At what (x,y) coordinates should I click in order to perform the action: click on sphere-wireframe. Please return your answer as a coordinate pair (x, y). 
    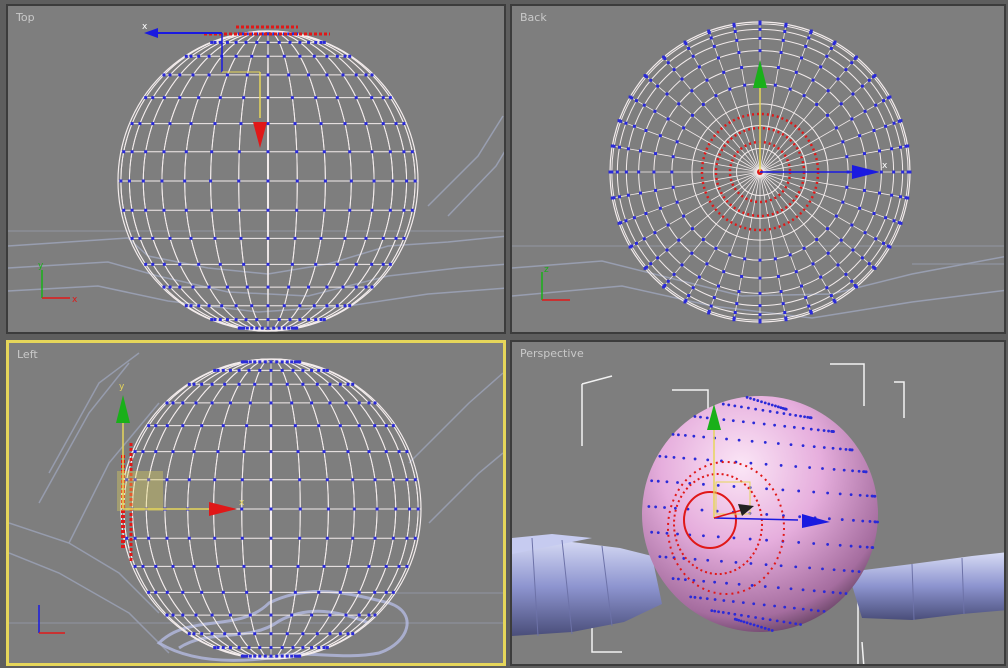
    Looking at the image, I should click on (268, 181).